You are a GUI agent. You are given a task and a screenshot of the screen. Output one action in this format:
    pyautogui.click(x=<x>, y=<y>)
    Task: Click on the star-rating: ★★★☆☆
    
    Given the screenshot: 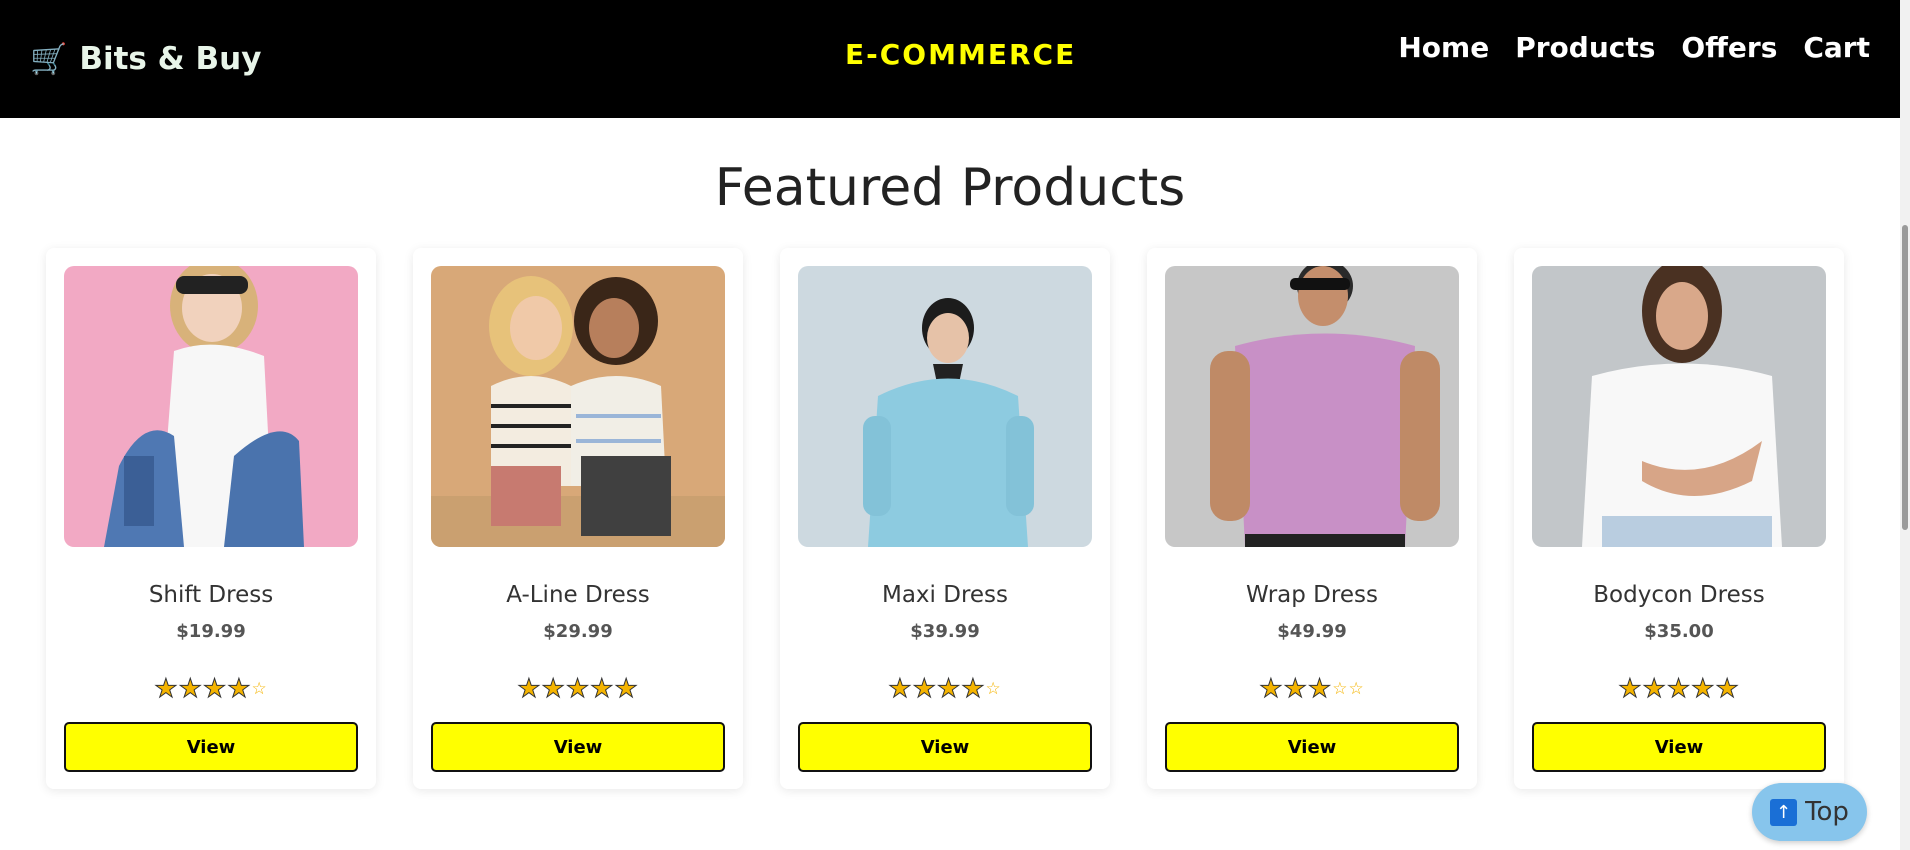 What is the action you would take?
    pyautogui.click(x=1312, y=689)
    